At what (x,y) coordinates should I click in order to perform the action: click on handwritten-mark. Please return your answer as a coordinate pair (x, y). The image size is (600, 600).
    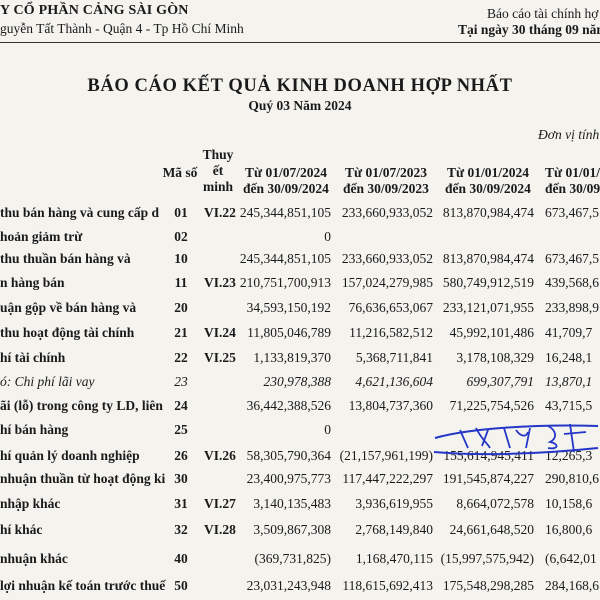
    Looking at the image, I should click on (516, 439).